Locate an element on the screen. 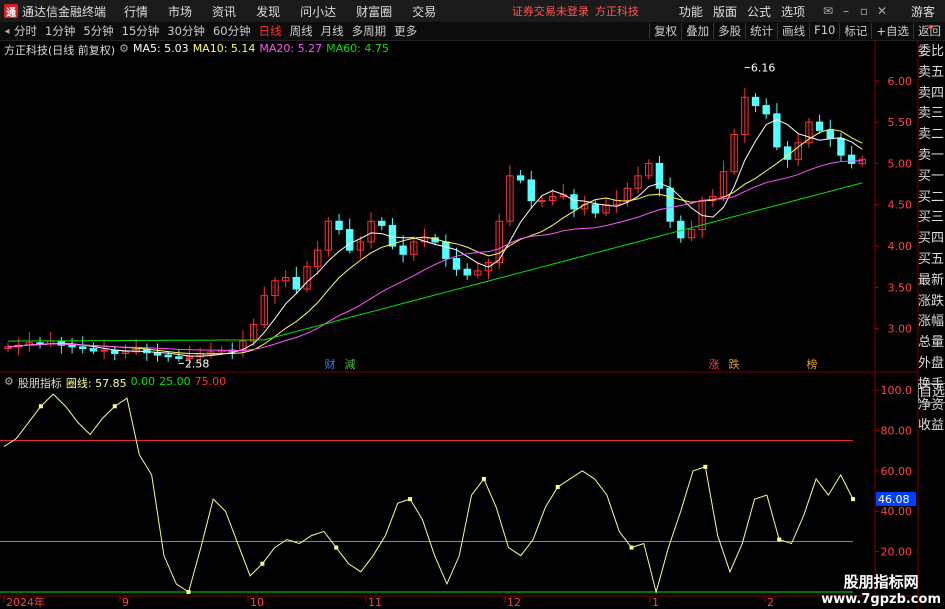 This screenshot has height=609, width=945. high-price-label: 6.16 is located at coordinates (763, 68).